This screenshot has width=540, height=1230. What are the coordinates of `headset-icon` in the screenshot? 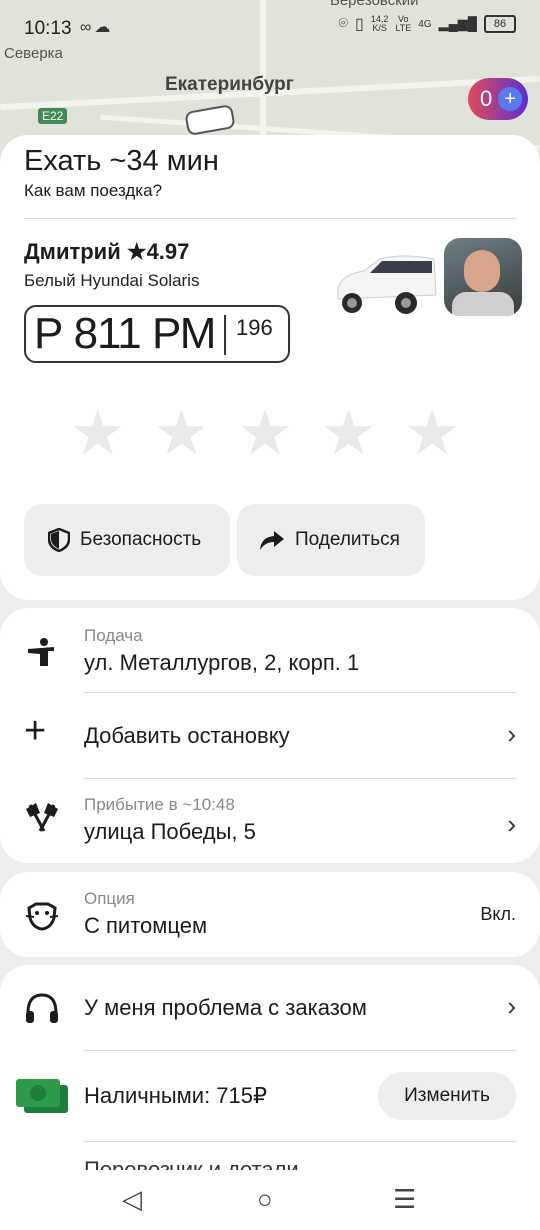 It's located at (42, 1008).